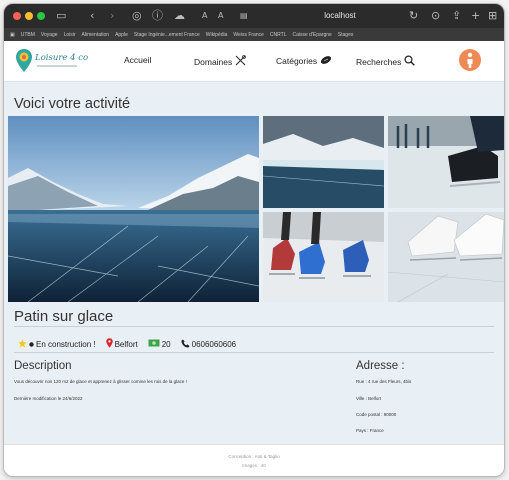 The image size is (509, 480). I want to click on share-icon: ⇪, so click(456, 16).